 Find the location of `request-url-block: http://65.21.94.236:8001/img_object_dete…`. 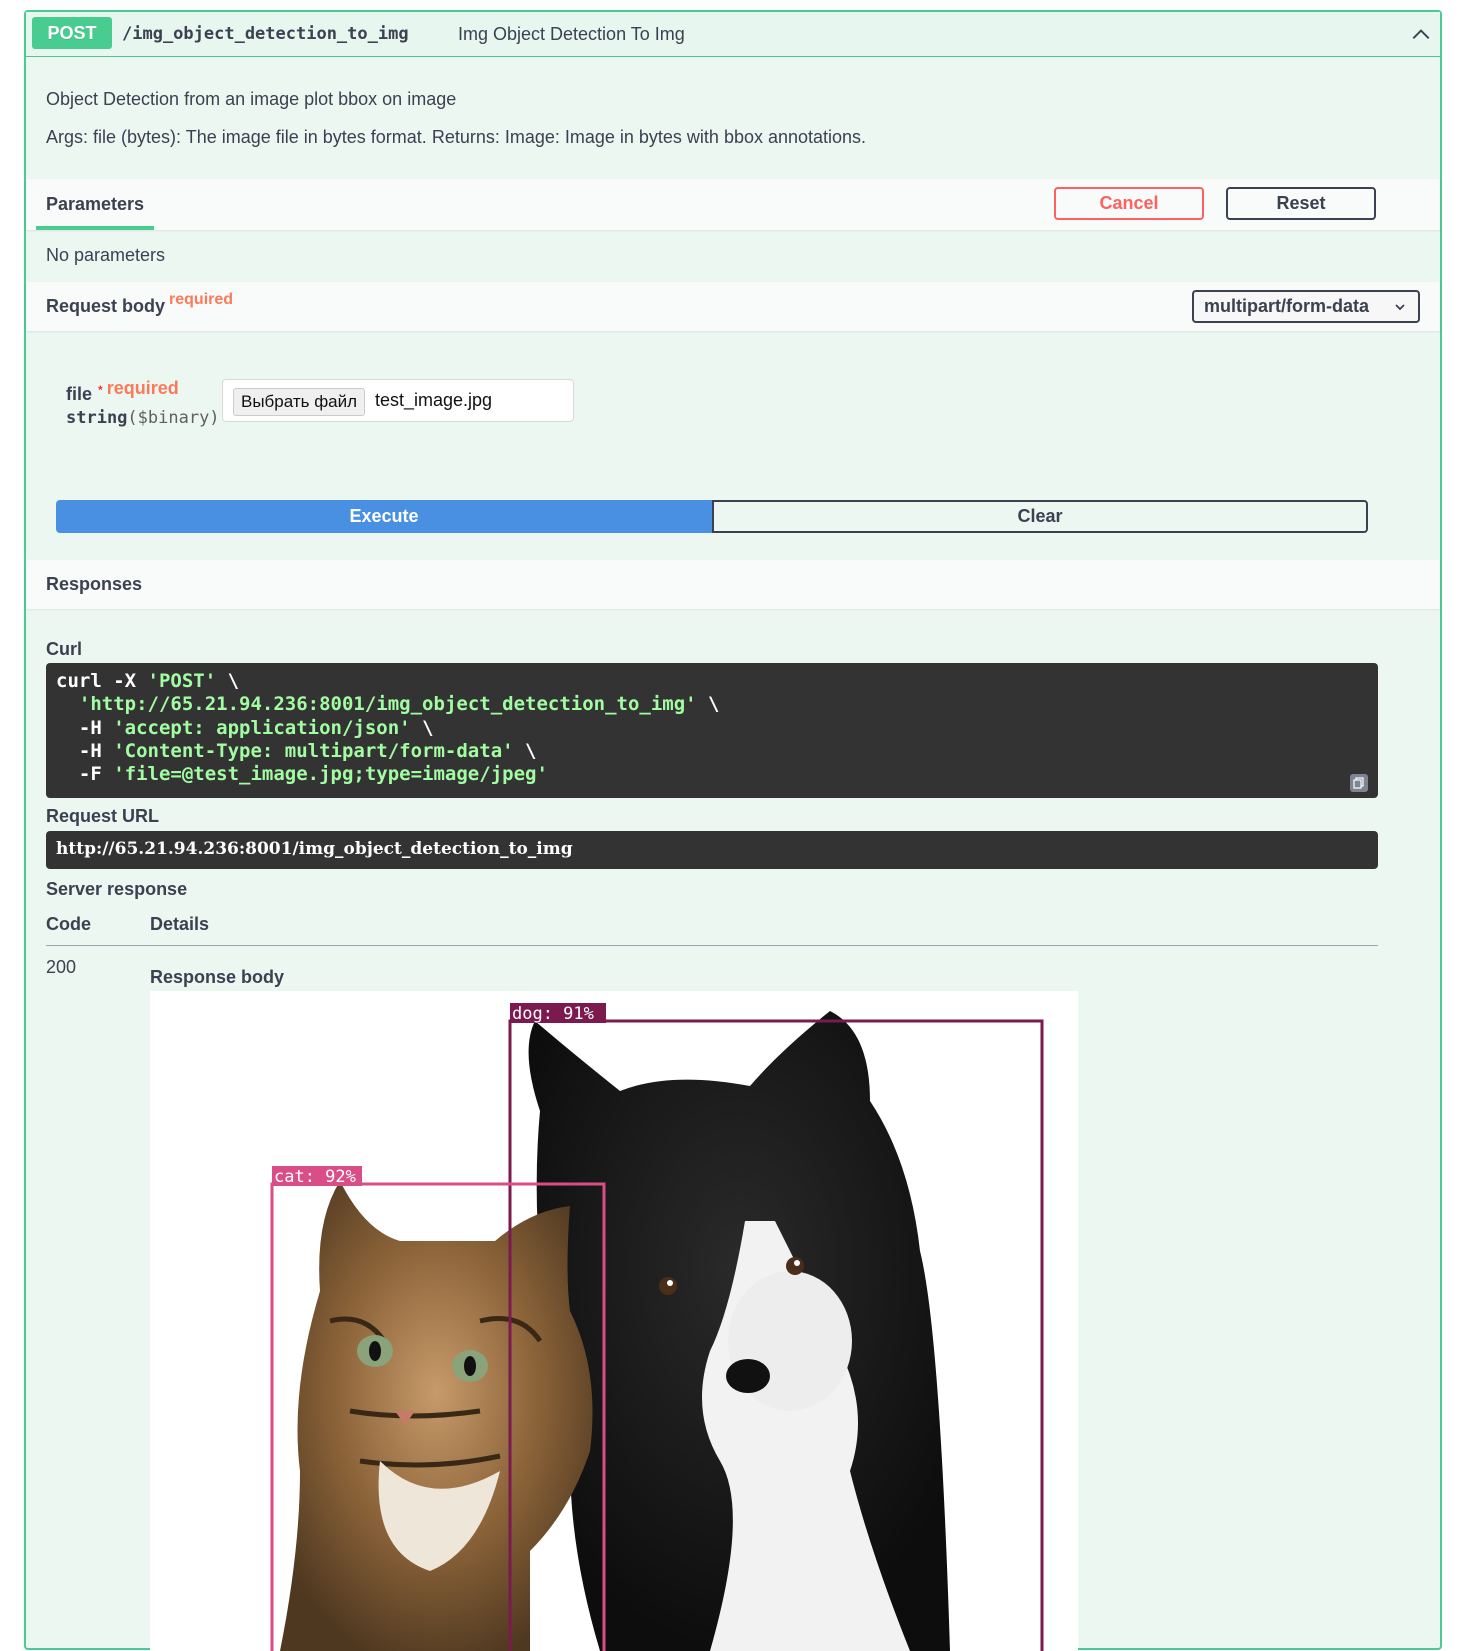

request-url-block: http://65.21.94.236:8001/img_object_dete… is located at coordinates (712, 850).